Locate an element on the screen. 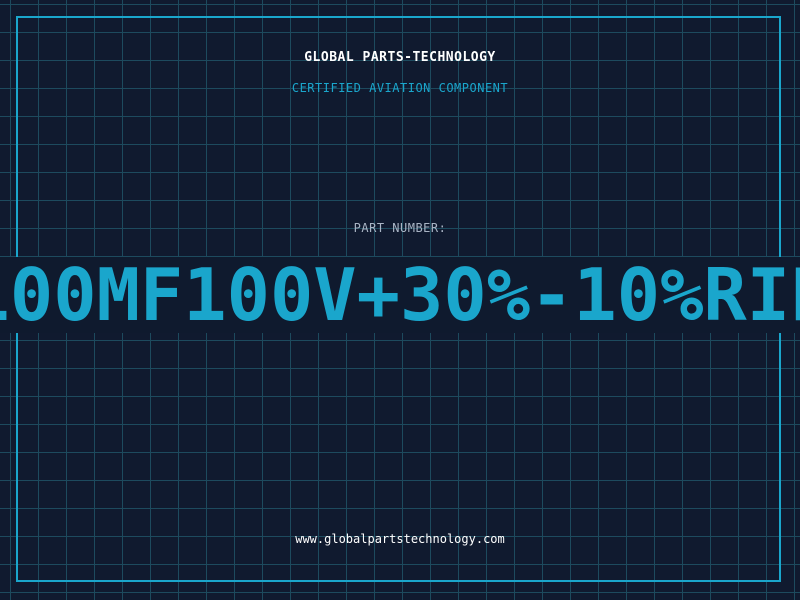 This screenshot has width=800, height=600. part-number-band: 100MF100V+30%-10%RIP is located at coordinates (400, 295).